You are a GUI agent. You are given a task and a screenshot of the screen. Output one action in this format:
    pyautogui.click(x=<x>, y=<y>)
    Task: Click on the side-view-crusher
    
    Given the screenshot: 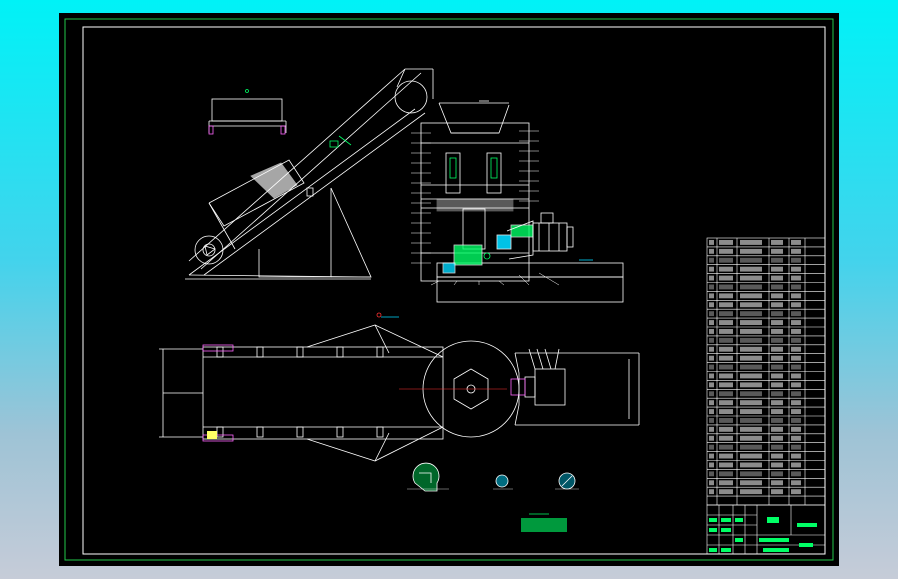 What is the action you would take?
    pyautogui.click(x=517, y=201)
    